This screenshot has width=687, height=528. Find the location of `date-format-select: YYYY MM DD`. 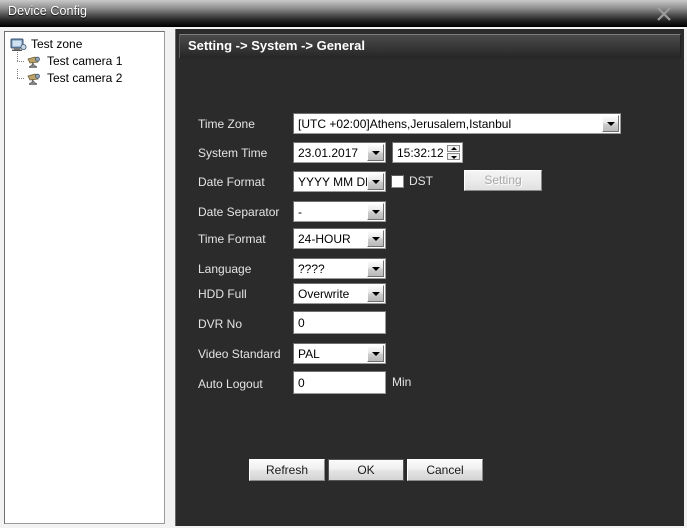

date-format-select: YYYY MM DD is located at coordinates (339, 181).